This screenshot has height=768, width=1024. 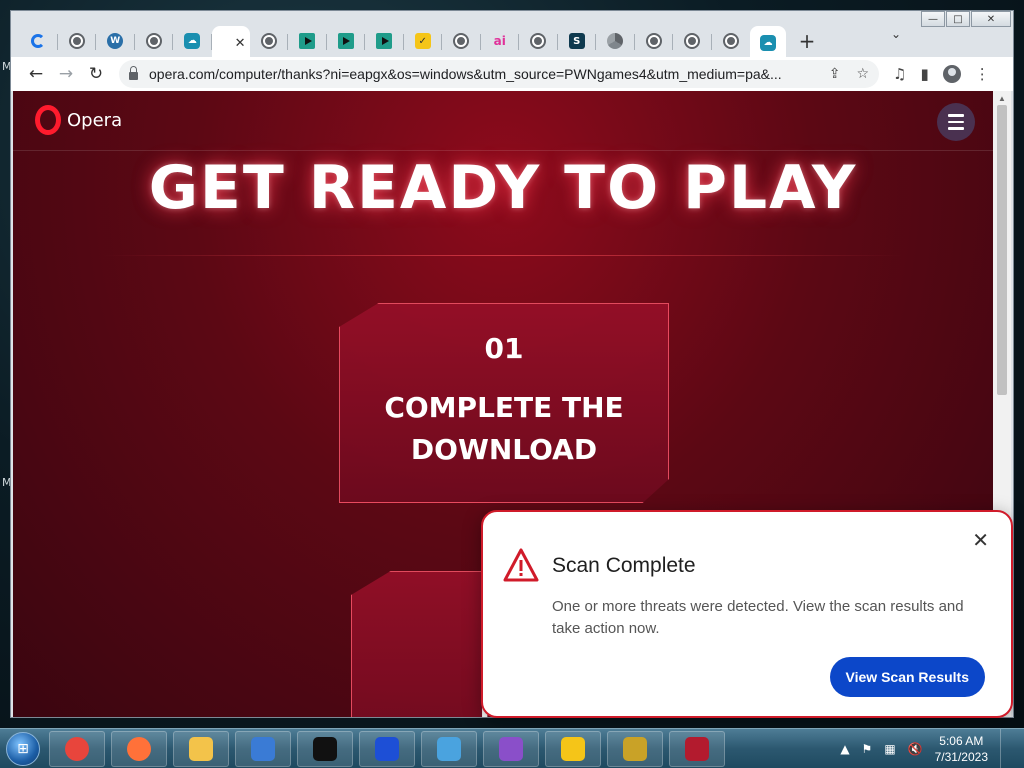 I want to click on opera-logo: Opera, so click(x=78, y=120).